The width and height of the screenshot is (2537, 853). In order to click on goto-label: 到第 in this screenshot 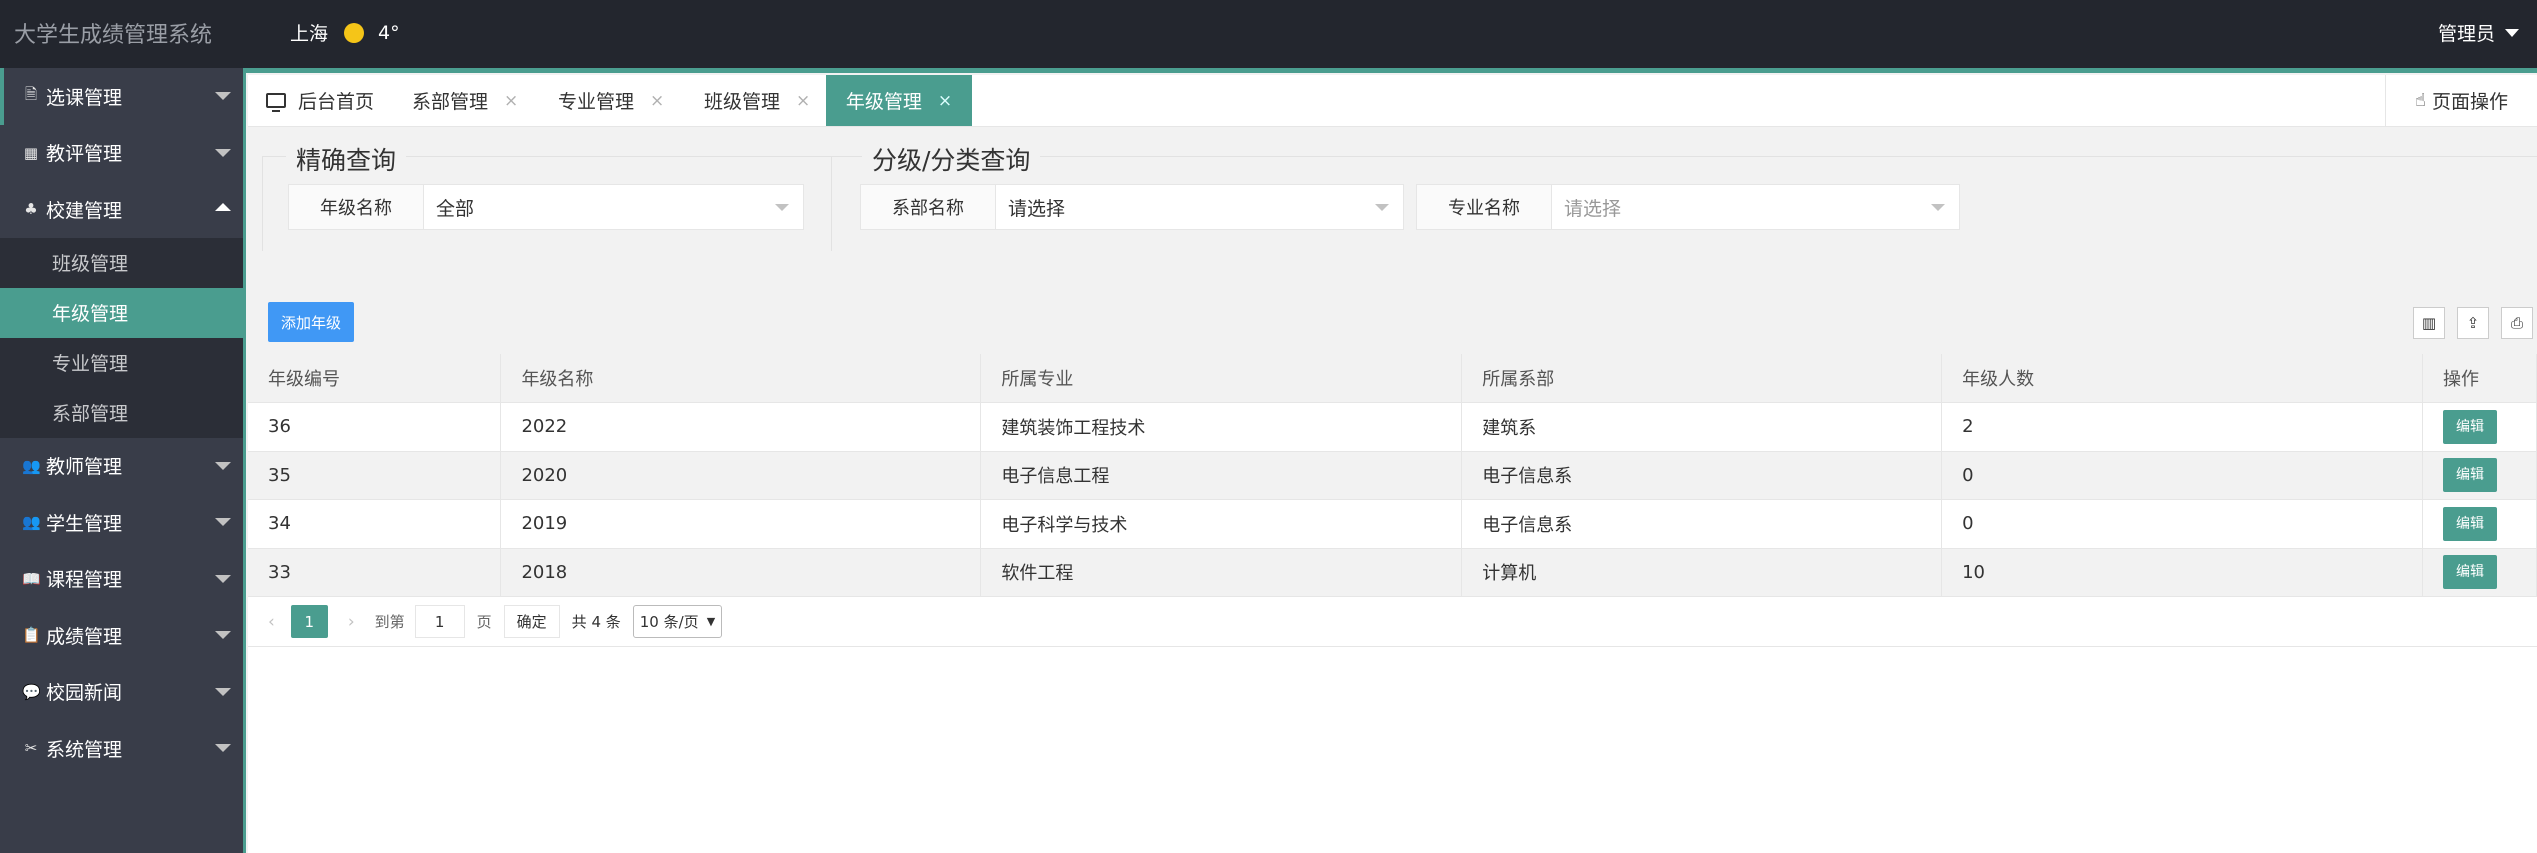, I will do `click(389, 622)`.